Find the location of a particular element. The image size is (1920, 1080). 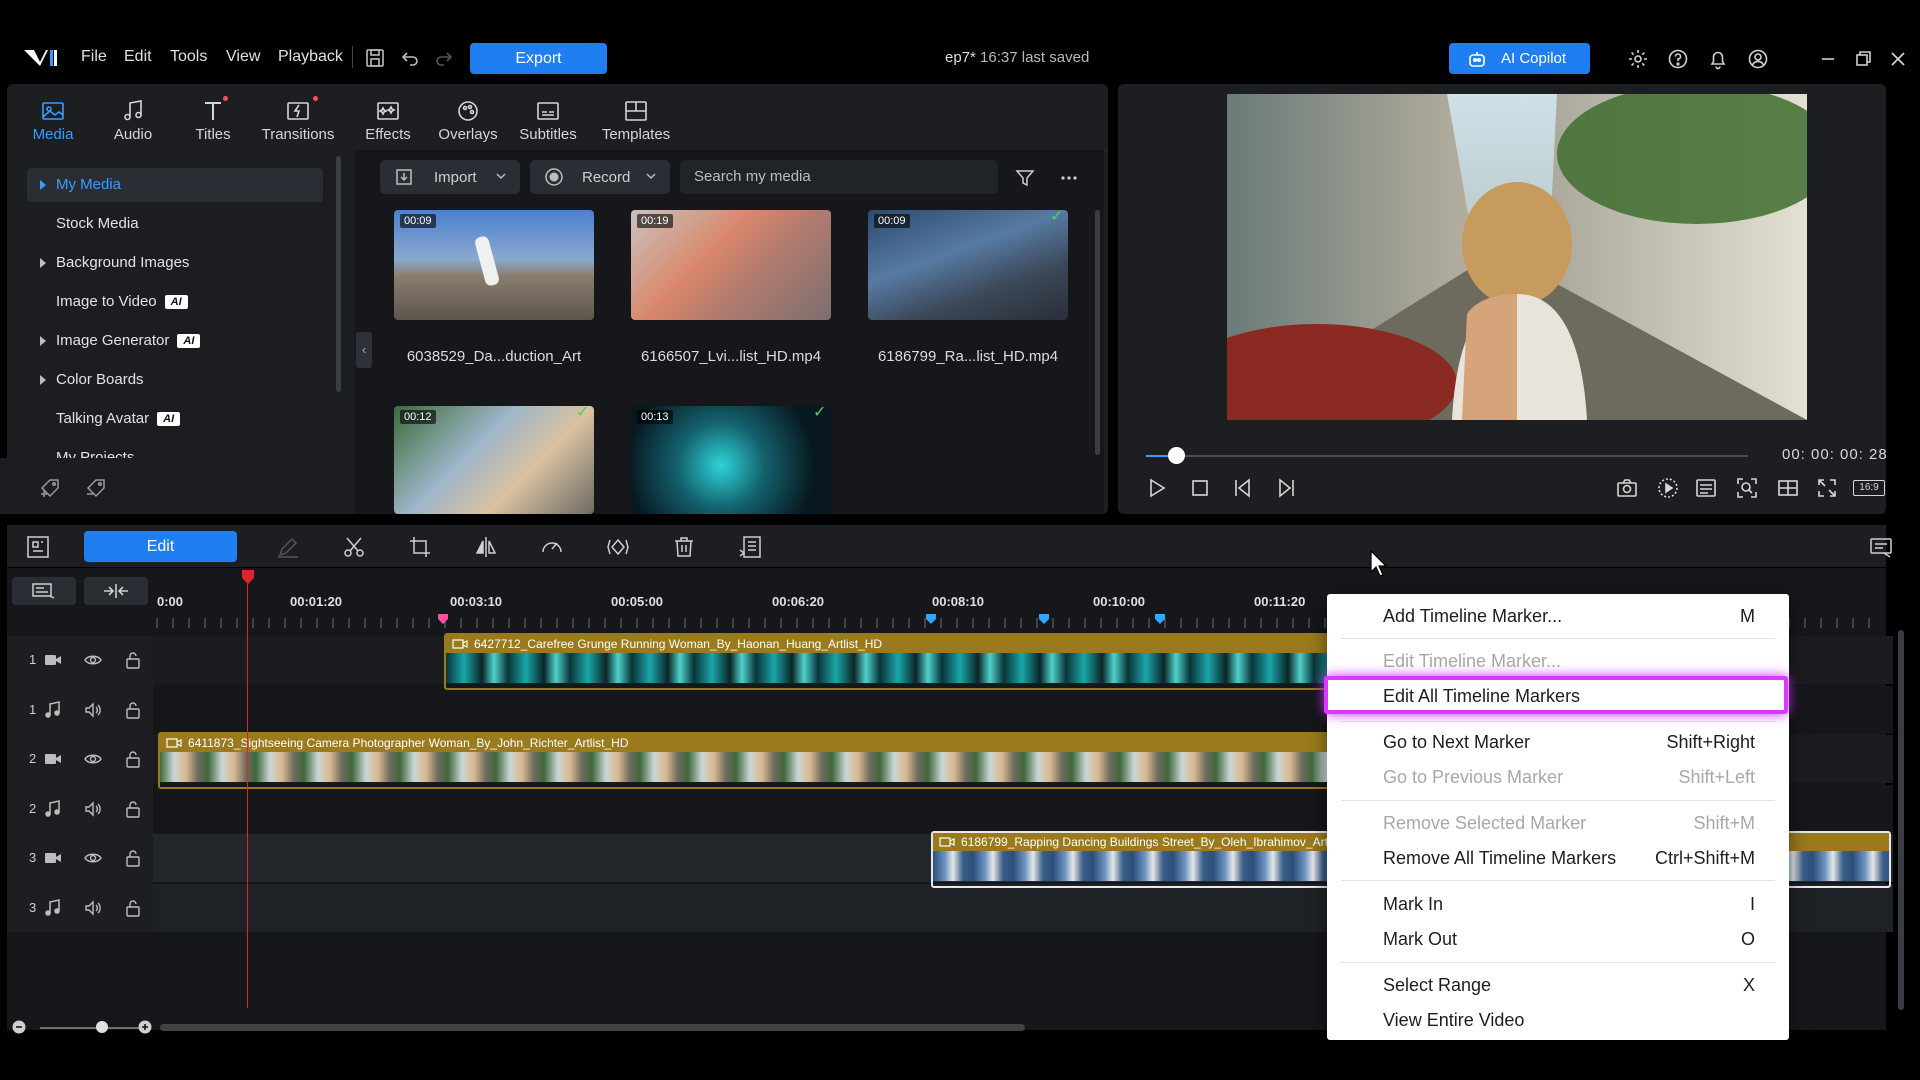

render-preview-icon is located at coordinates (1668, 488).